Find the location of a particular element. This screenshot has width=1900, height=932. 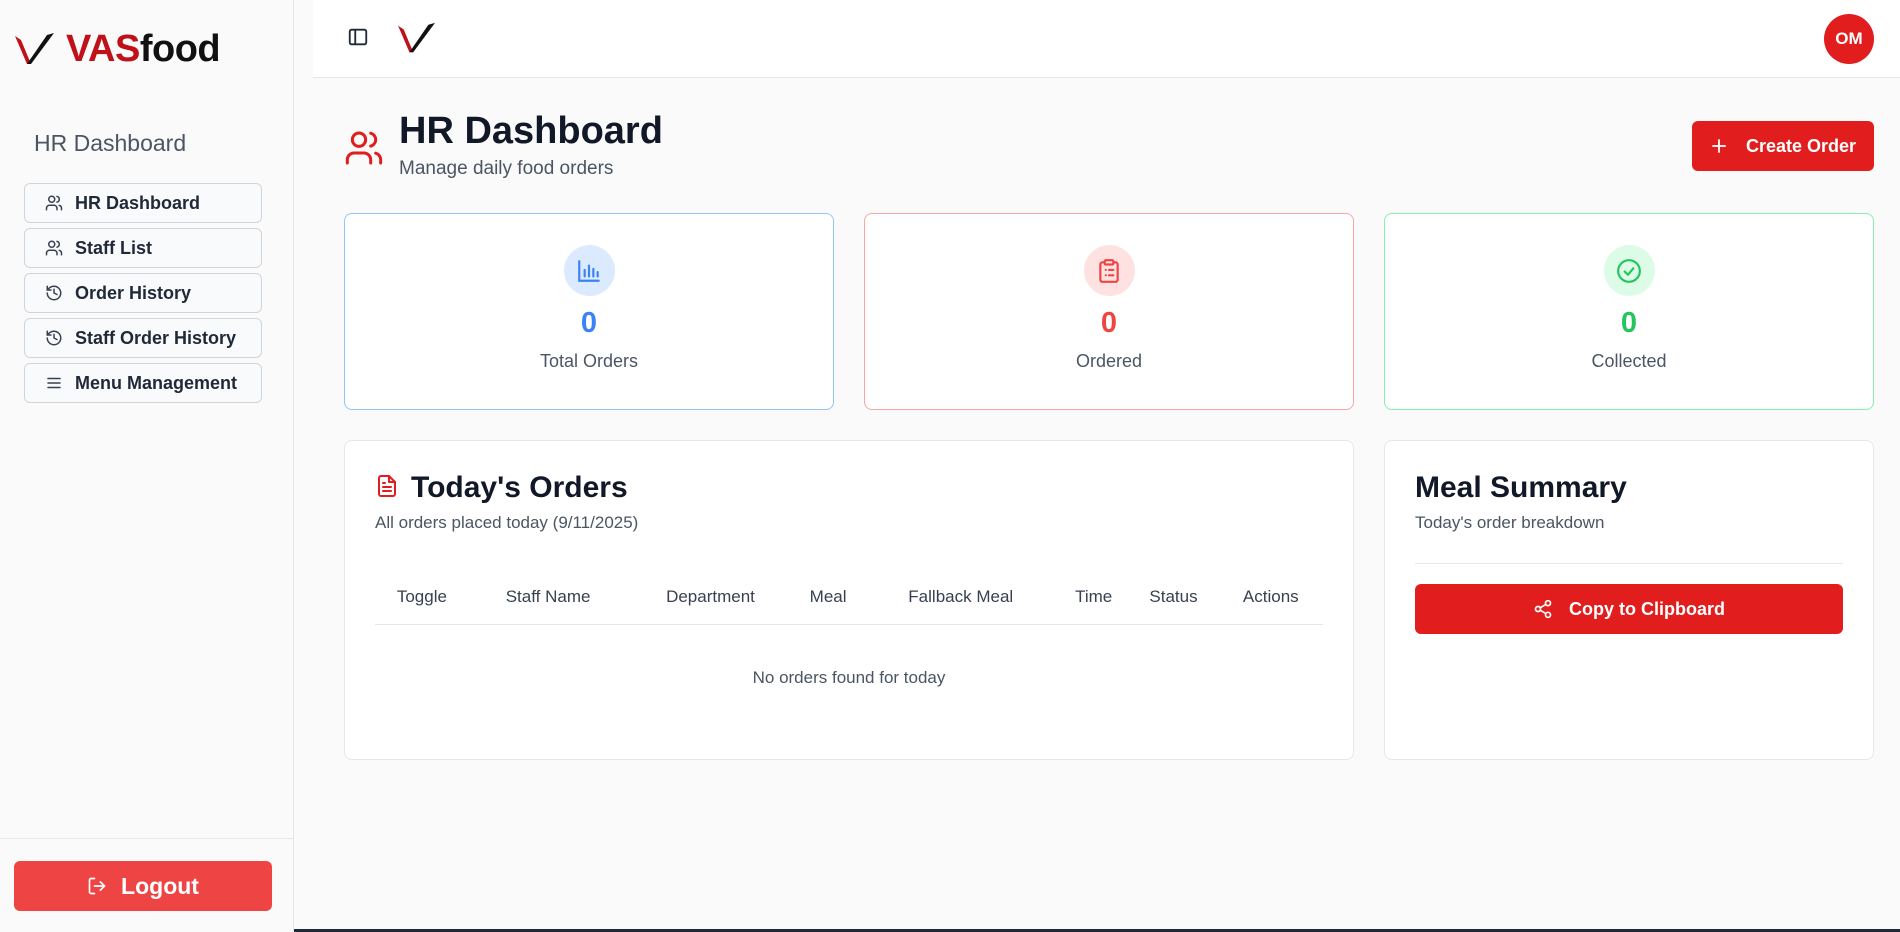

clipboard-icon is located at coordinates (1109, 270).